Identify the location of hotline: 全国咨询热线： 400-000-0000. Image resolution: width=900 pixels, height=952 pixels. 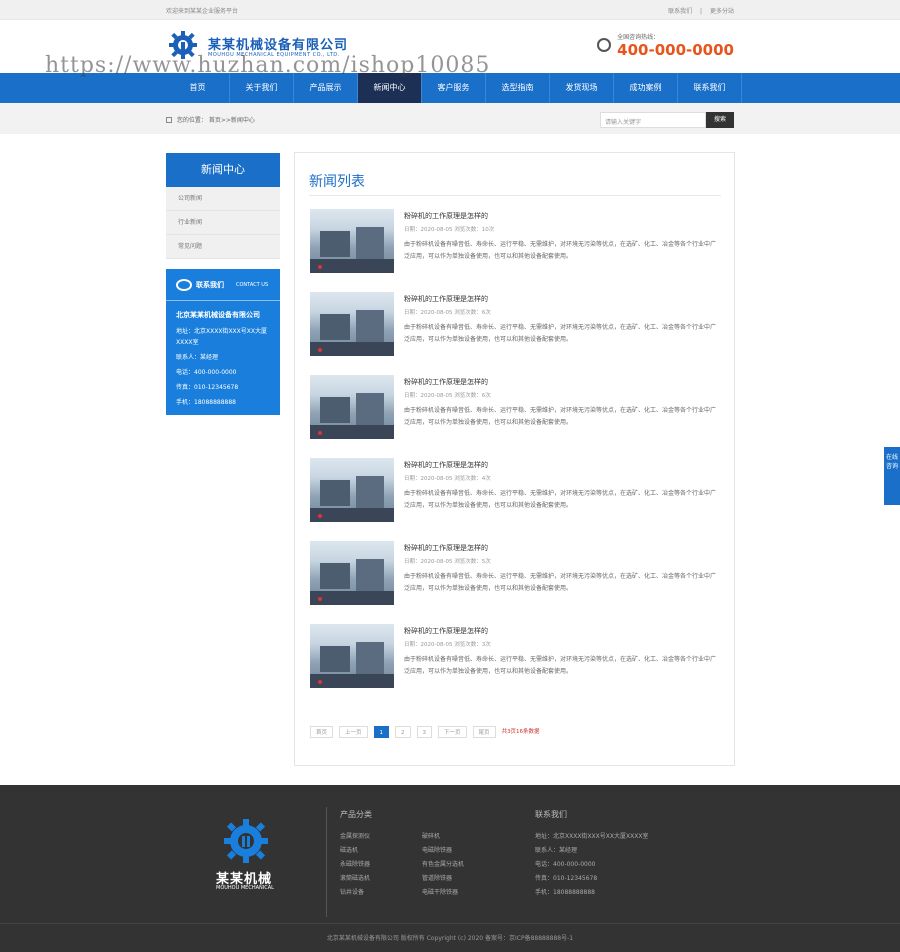
(665, 45).